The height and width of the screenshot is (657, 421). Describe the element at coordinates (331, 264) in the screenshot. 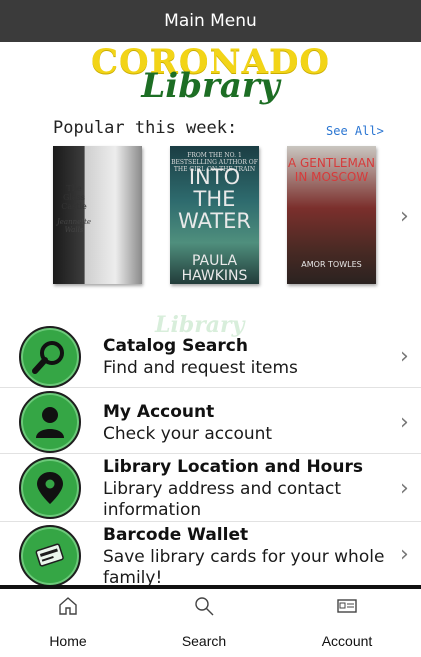

I see `book-author: AMOR TOWLES` at that location.